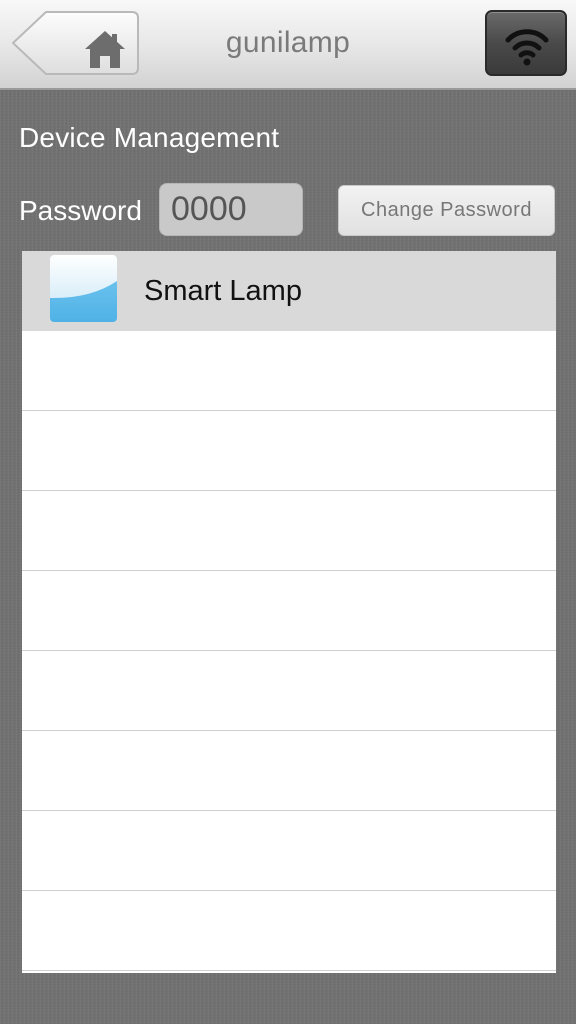 Image resolution: width=576 pixels, height=1024 pixels. Describe the element at coordinates (288, 42) in the screenshot. I see `page-title: gunilamp` at that location.